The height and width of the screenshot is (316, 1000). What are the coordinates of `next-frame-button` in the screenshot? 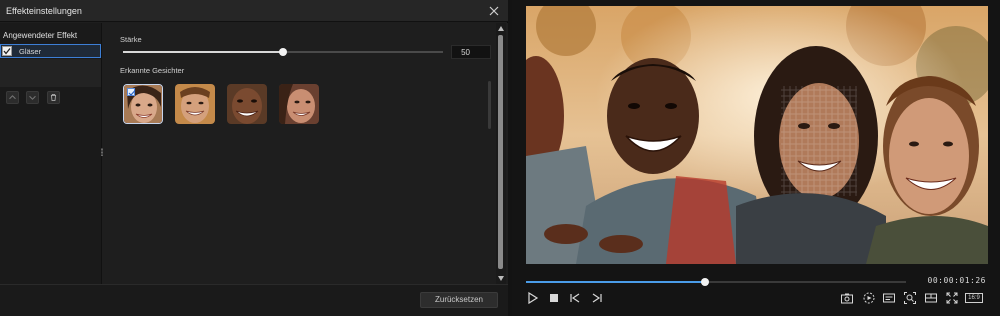 It's located at (597, 298).